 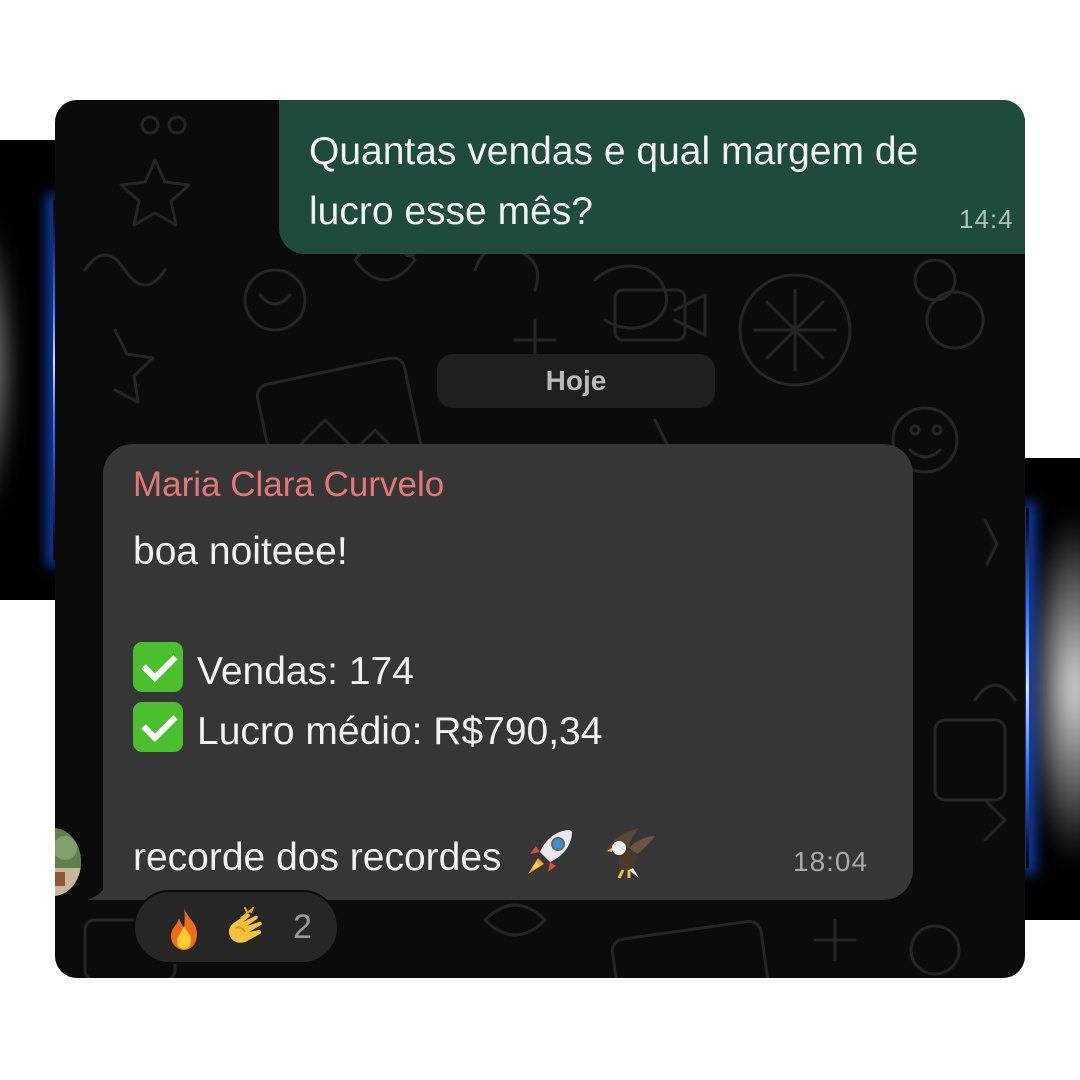 I want to click on incoming-message-time: 18:04, so click(x=831, y=861).